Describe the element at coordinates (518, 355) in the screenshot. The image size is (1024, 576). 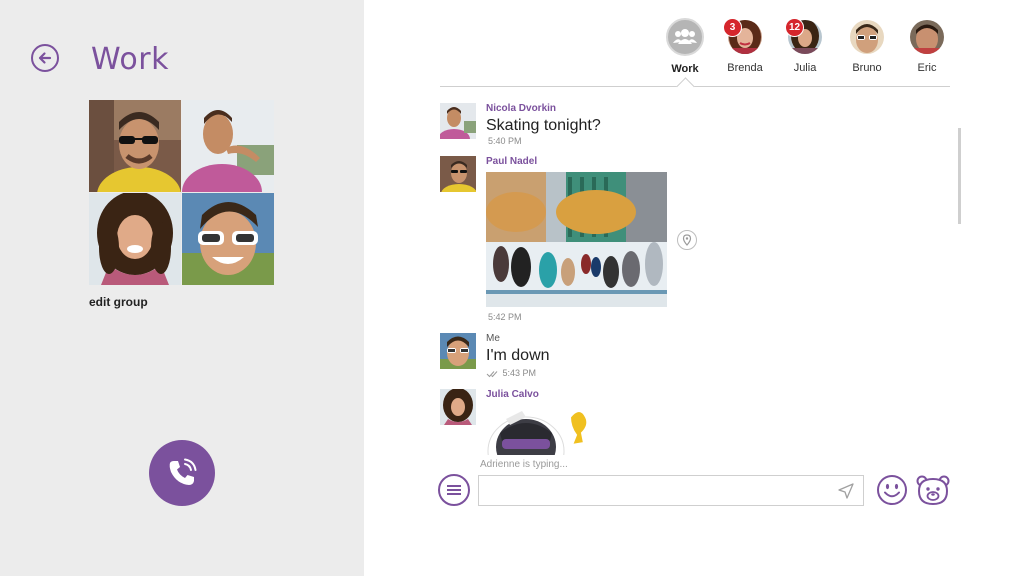
I see `message-text: I'm down` at that location.